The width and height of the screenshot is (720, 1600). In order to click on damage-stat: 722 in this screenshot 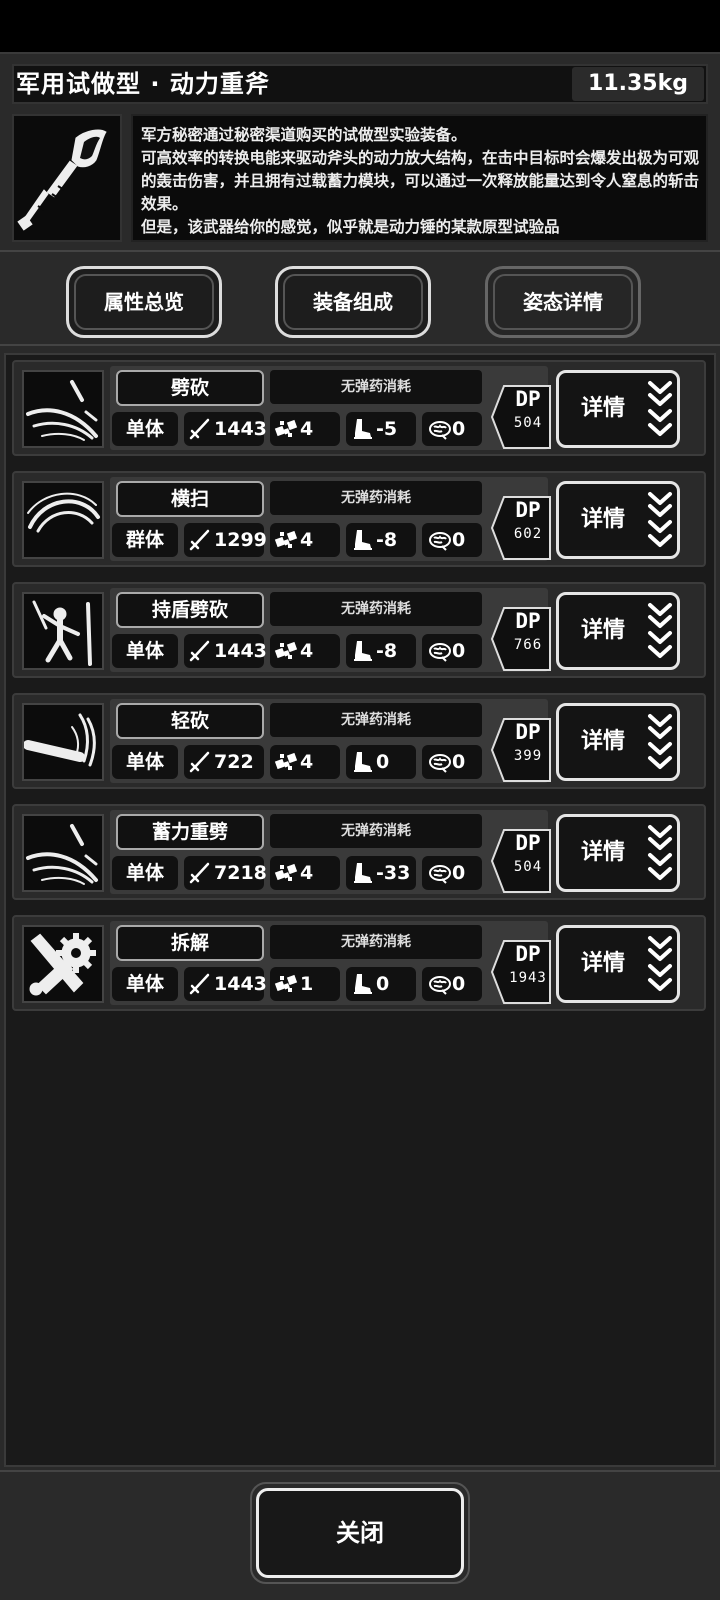, I will do `click(224, 762)`.